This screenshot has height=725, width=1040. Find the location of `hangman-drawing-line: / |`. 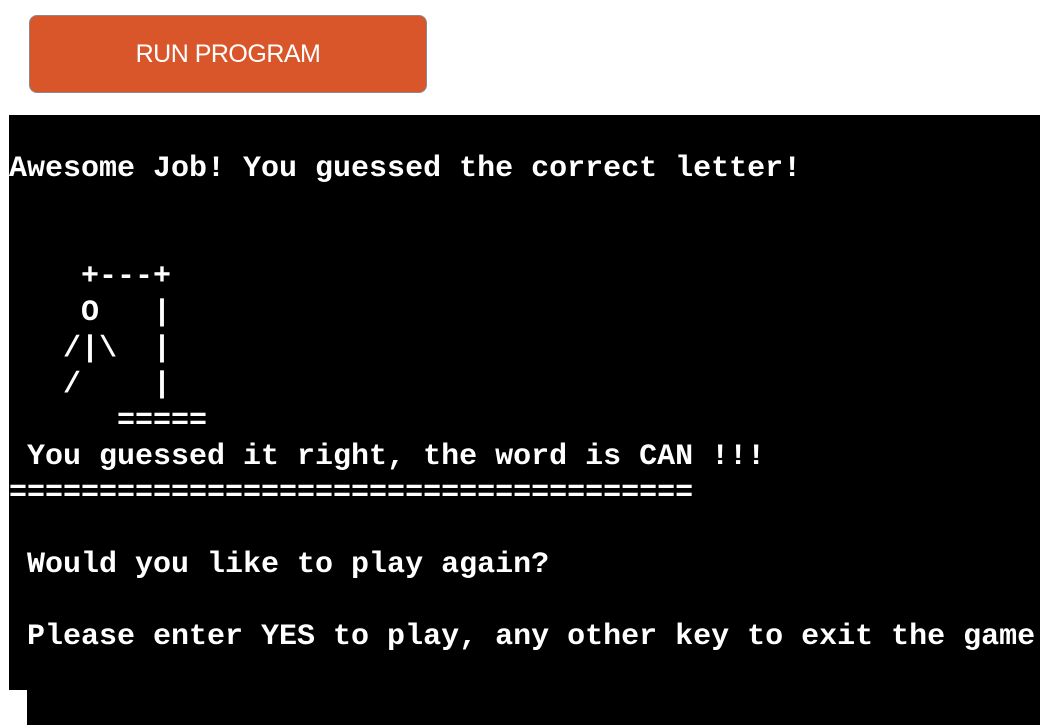

hangman-drawing-line: / | is located at coordinates (90, 385).